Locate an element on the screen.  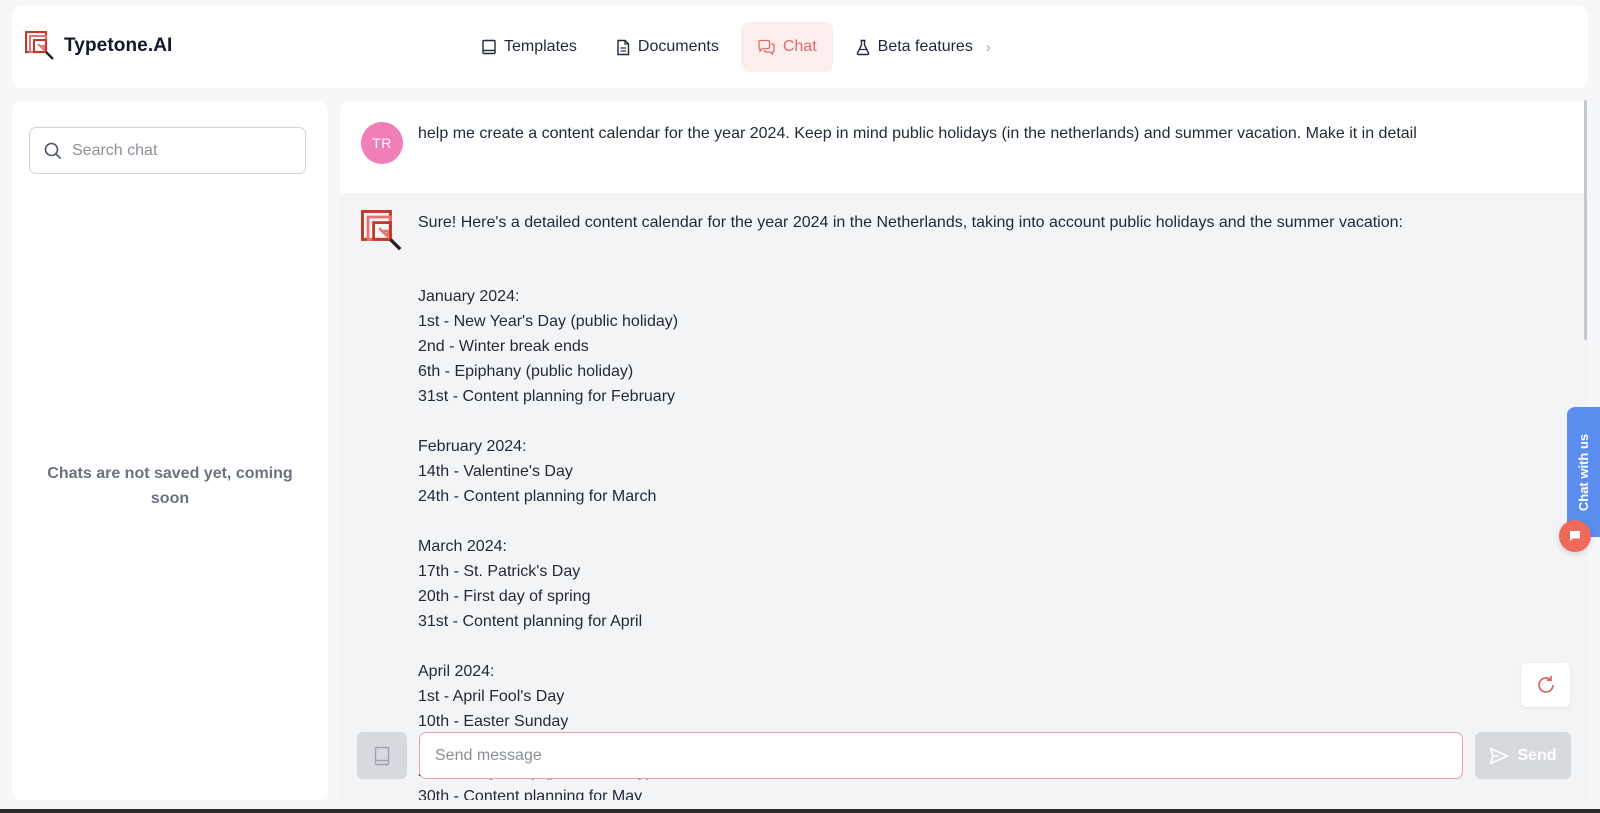
chat-with-us-tab: Chat with us is located at coordinates (1583, 472).